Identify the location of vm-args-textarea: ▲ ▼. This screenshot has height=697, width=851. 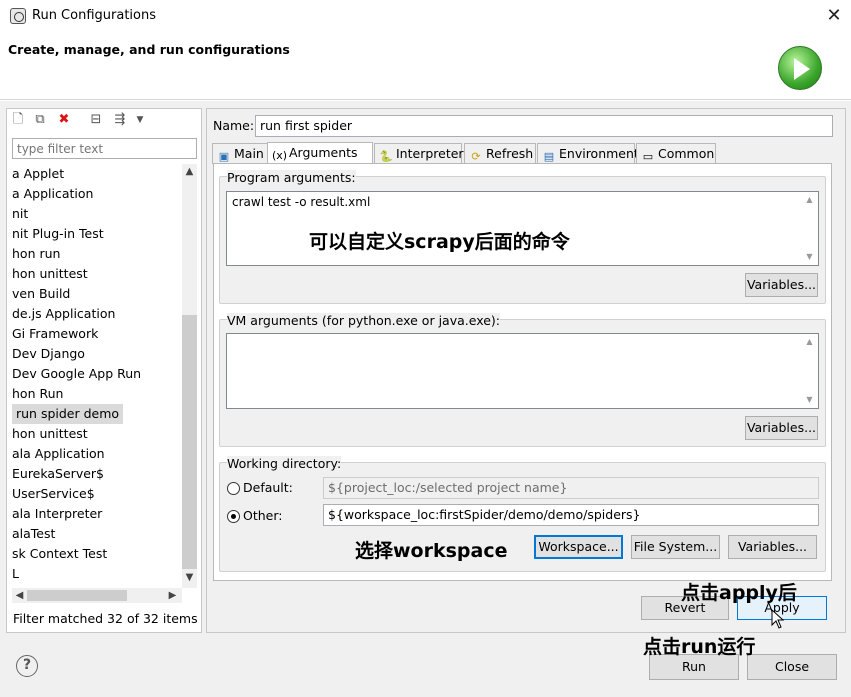
(522, 371).